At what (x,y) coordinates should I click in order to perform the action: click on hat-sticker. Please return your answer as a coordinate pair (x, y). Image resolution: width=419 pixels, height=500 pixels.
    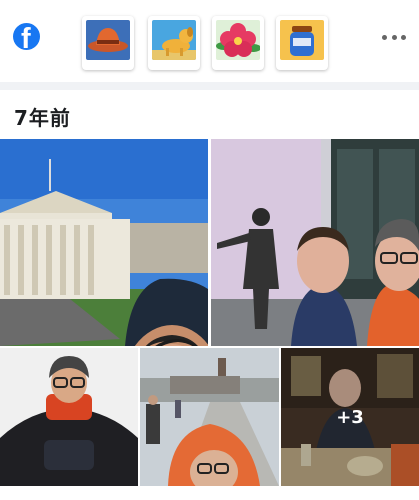
    Looking at the image, I should click on (108, 43).